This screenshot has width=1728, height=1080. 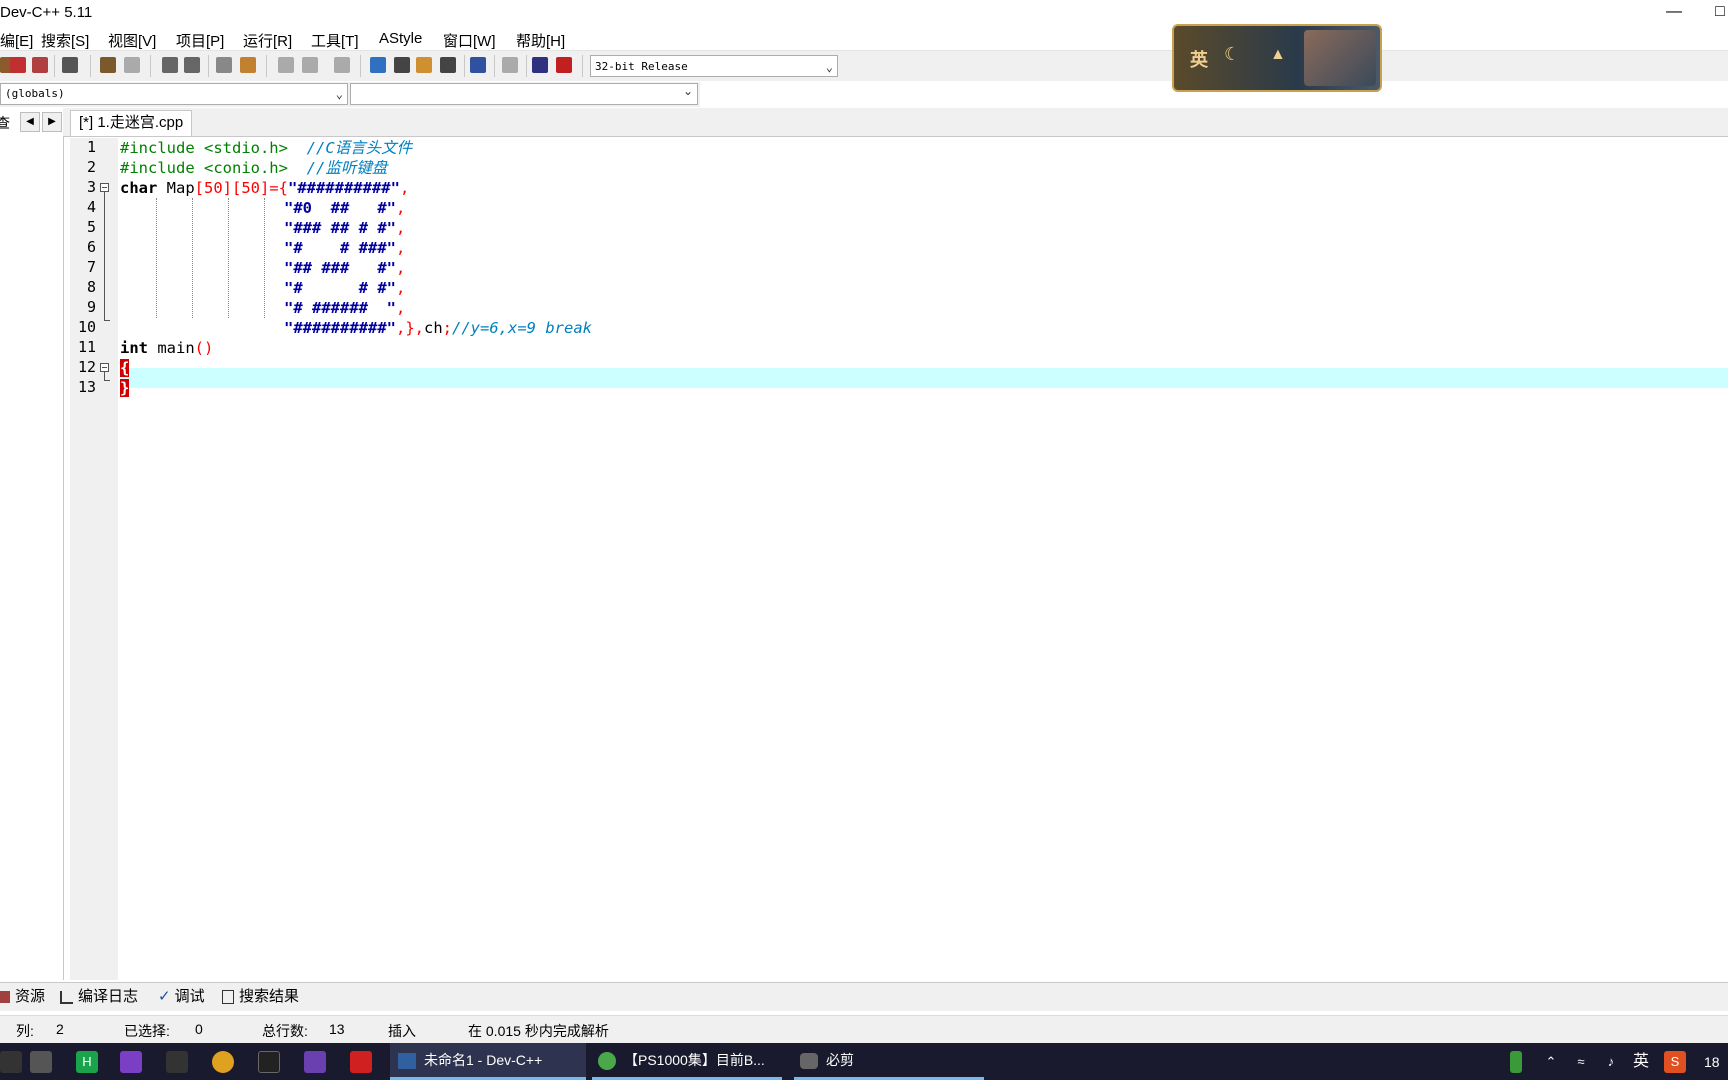 What do you see at coordinates (176, 188) in the screenshot?
I see `code-identifier: Map` at bounding box center [176, 188].